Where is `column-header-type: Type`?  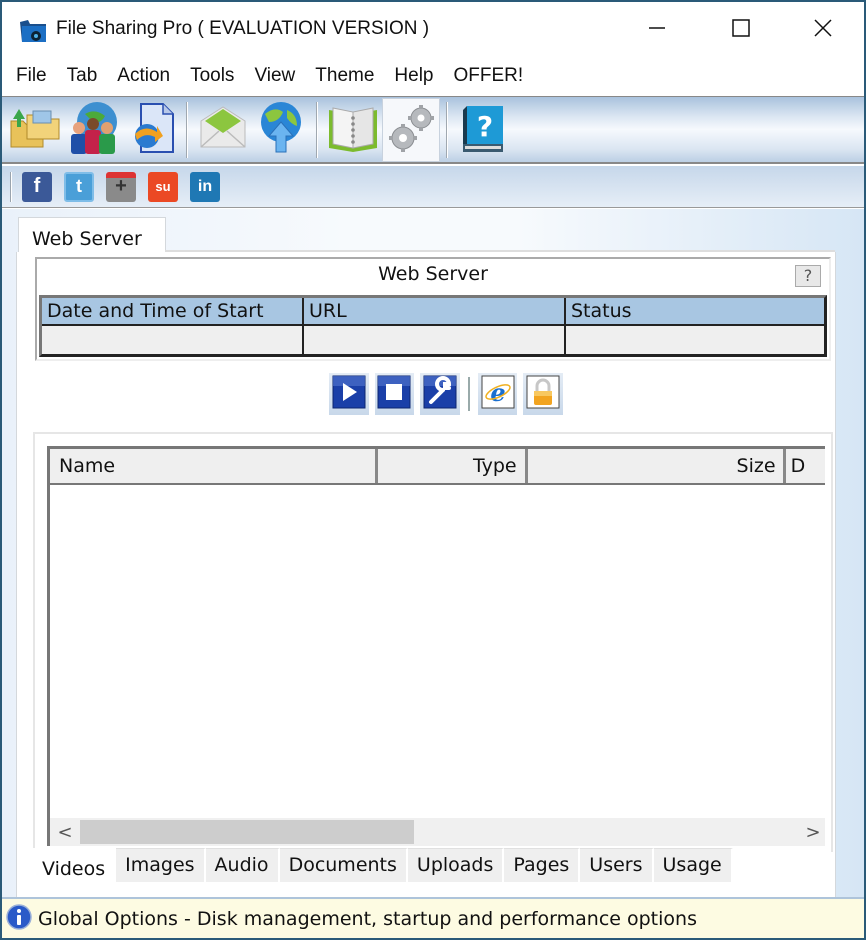 column-header-type: Type is located at coordinates (453, 466).